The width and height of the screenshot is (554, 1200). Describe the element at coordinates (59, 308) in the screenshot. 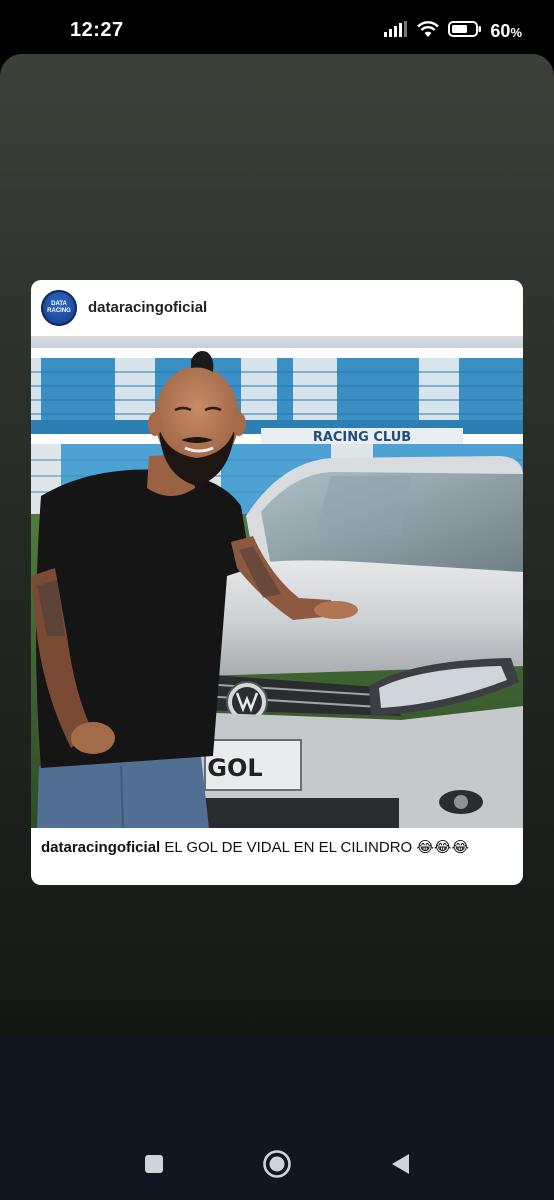

I see `avatar: DATA RACING` at that location.